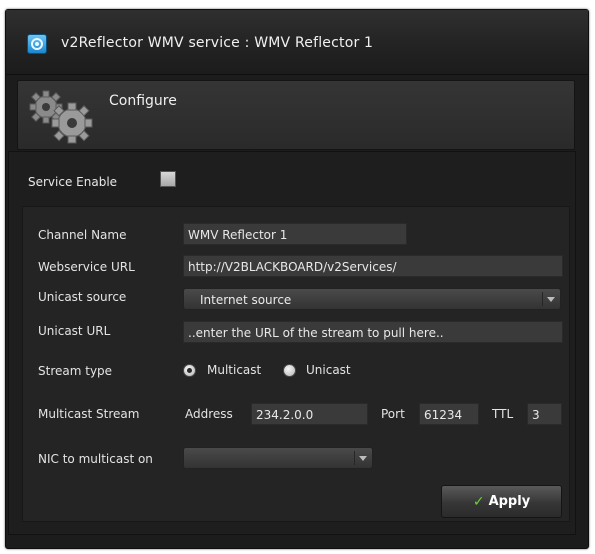 This screenshot has width=595, height=554. What do you see at coordinates (209, 414) in the screenshot?
I see `address-label: Address` at bounding box center [209, 414].